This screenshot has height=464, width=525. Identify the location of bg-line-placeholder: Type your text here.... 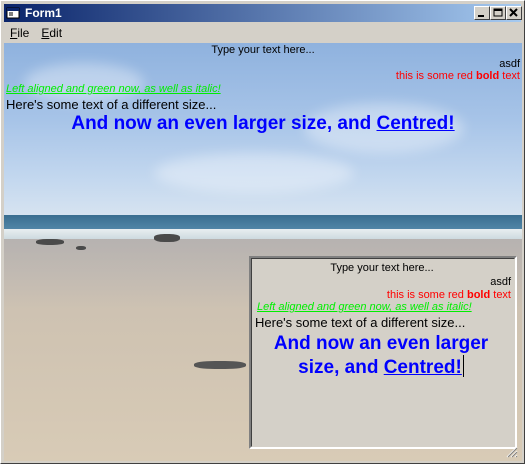
(263, 50).